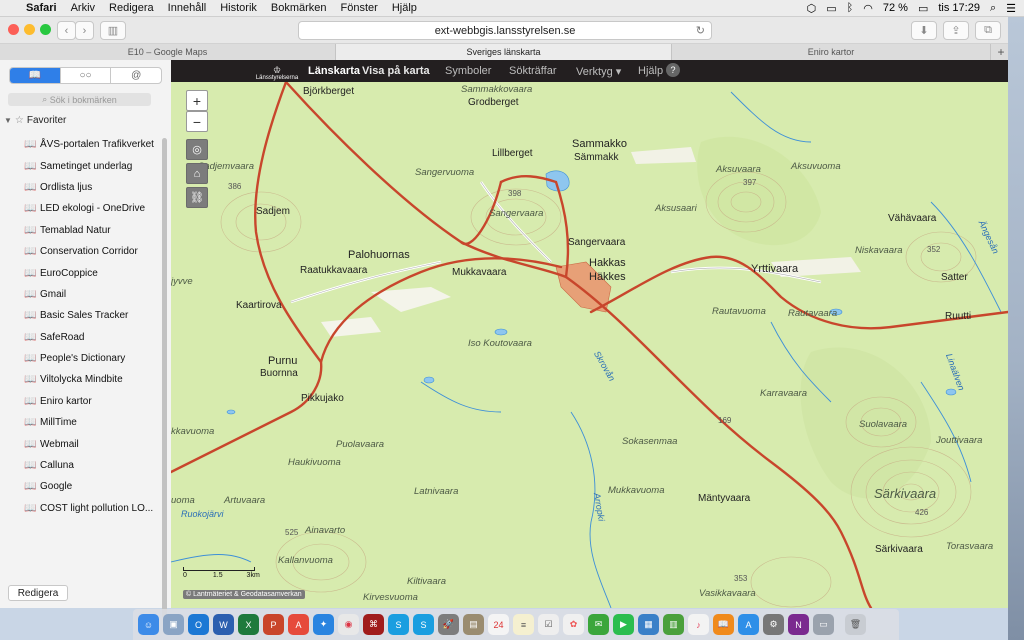  What do you see at coordinates (80, 187) in the screenshot?
I see `list-item: 📖 Ordlista ljus` at bounding box center [80, 187].